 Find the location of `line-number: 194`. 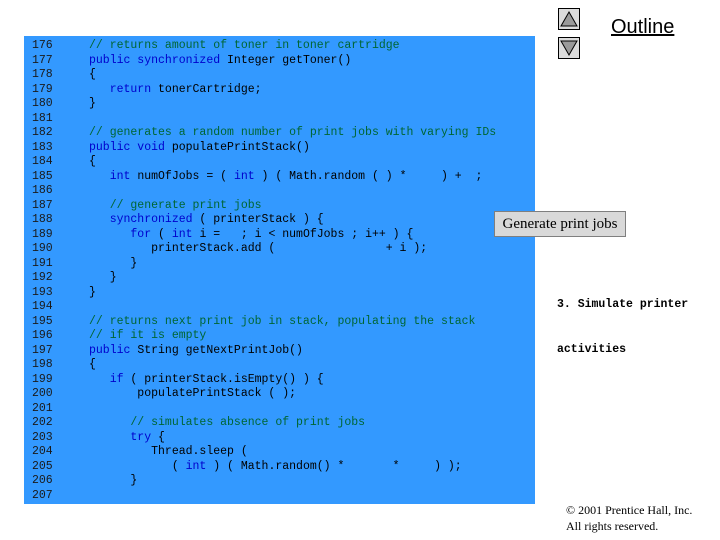

line-number: 194 is located at coordinates (42, 306).